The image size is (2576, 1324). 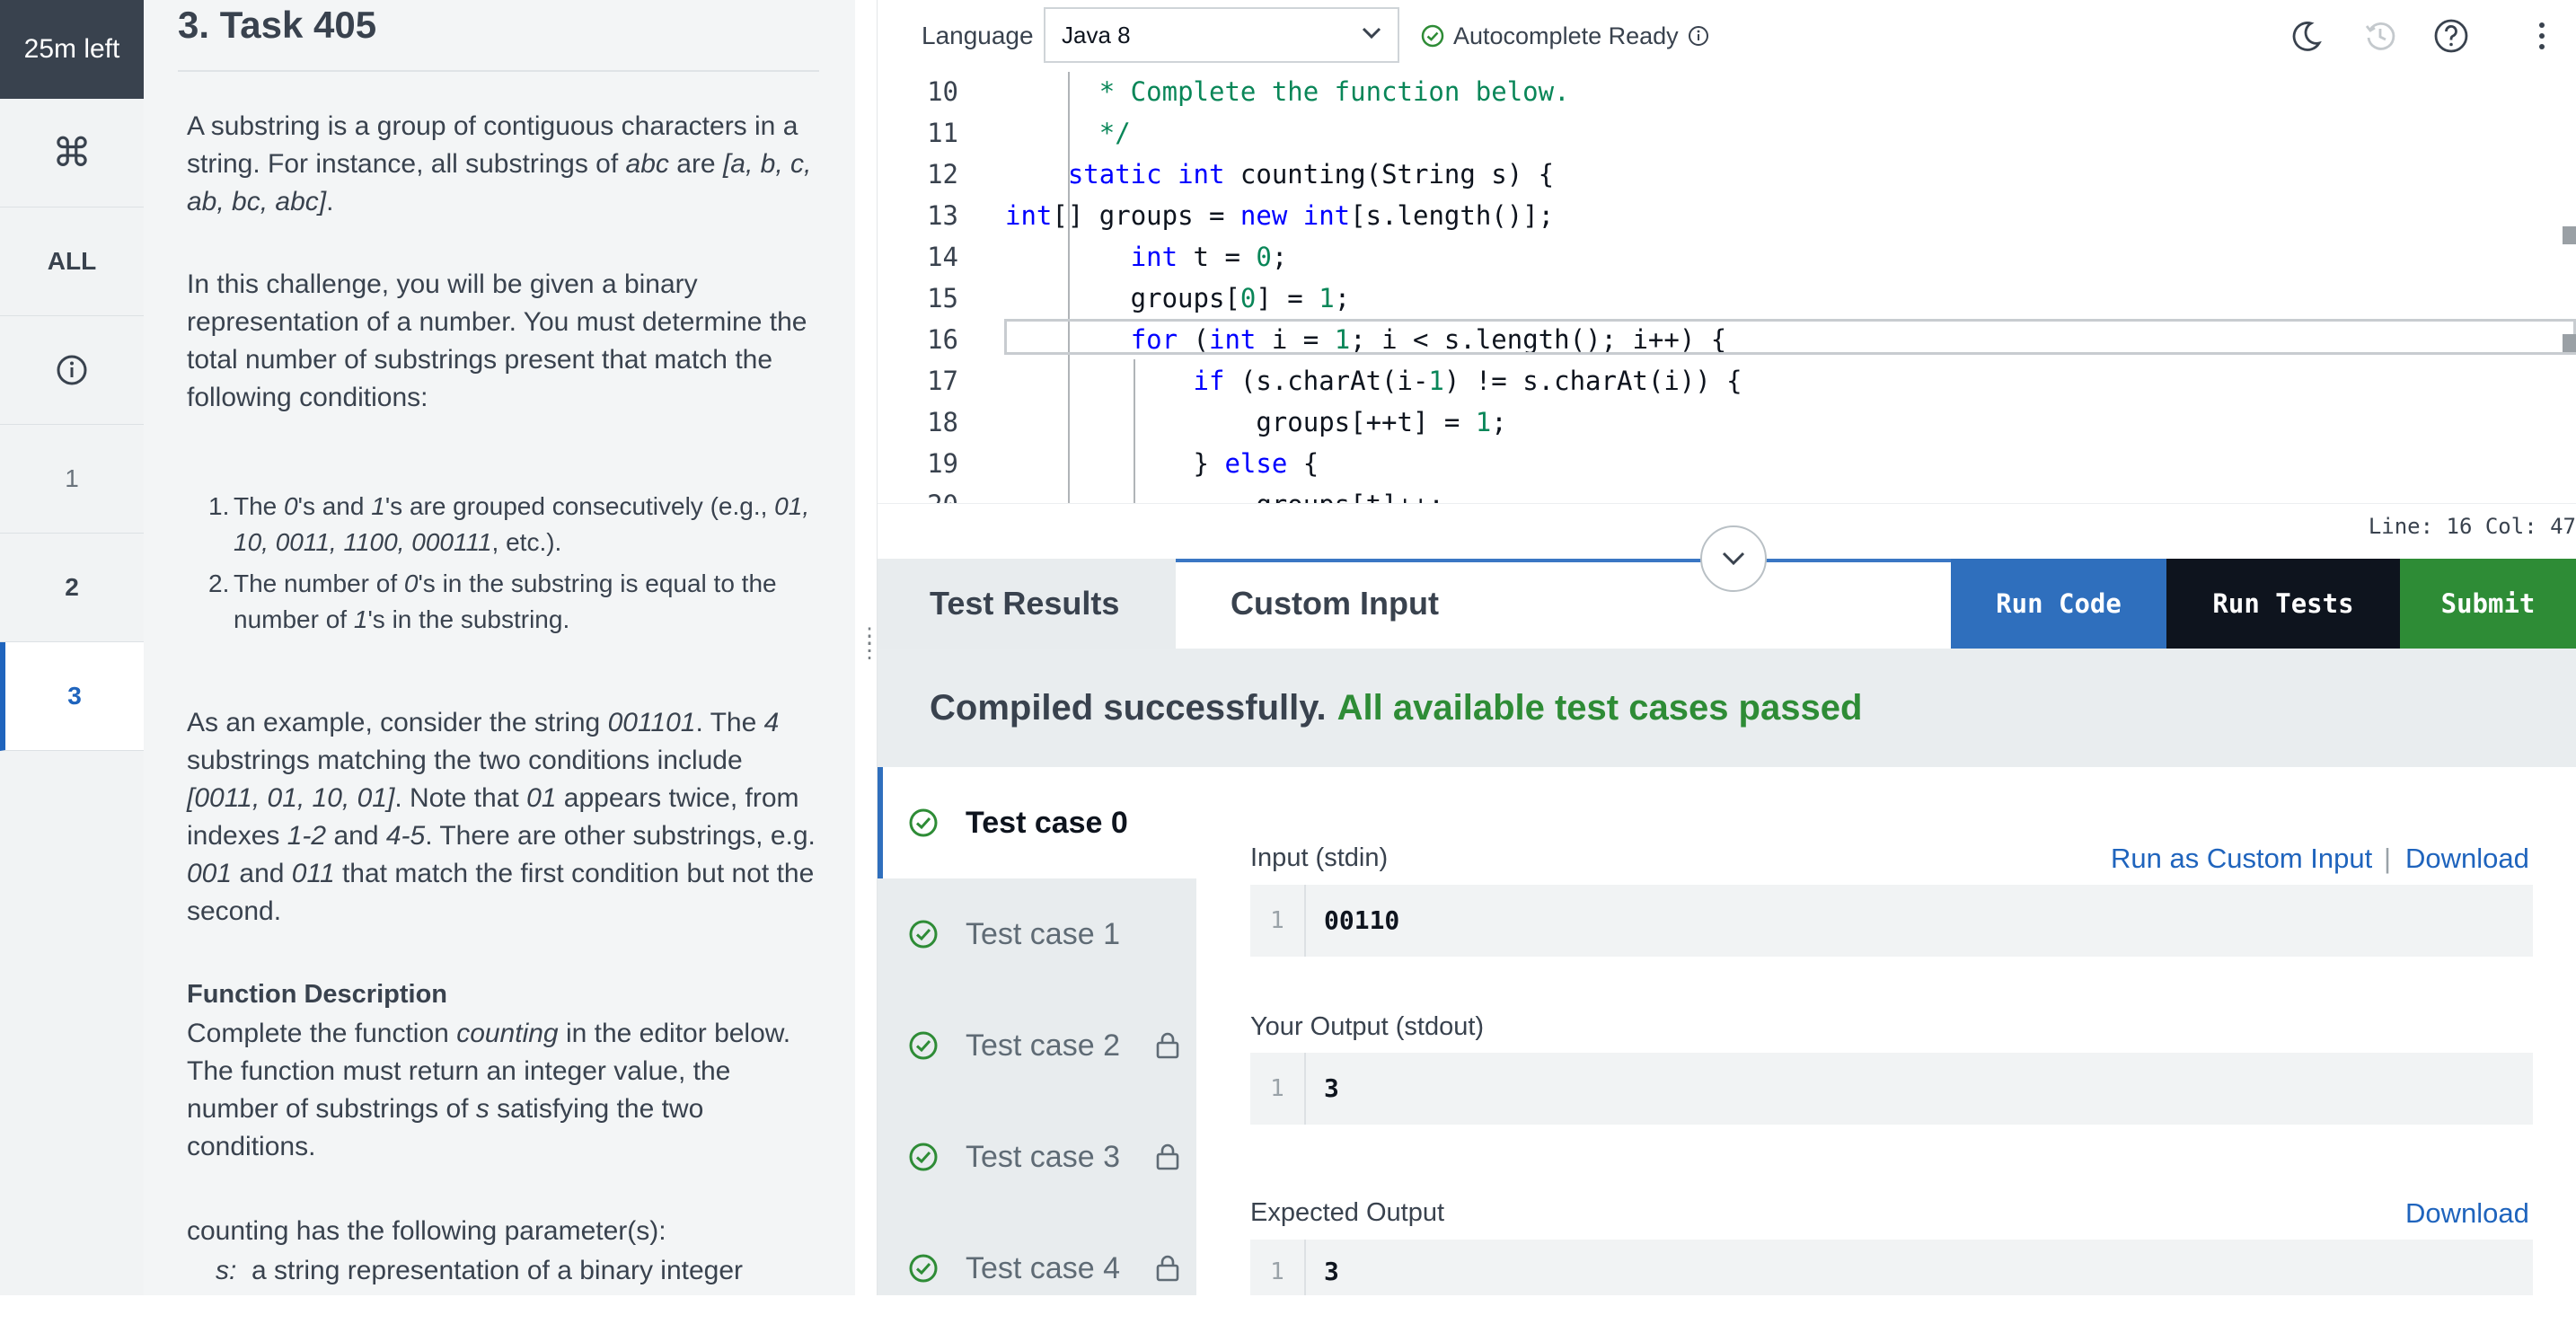 I want to click on title-divider, so click(x=498, y=71).